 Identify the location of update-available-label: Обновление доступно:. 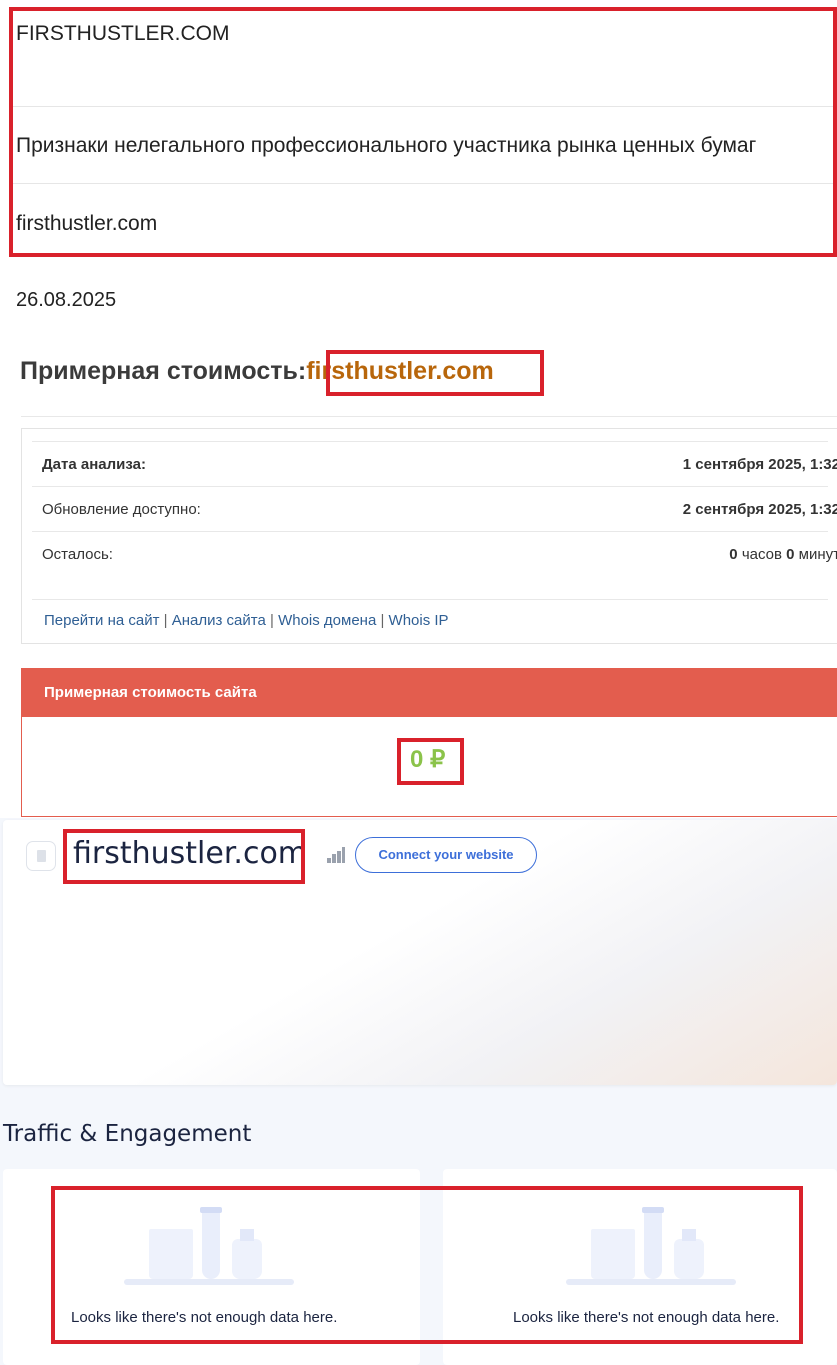
(121, 509).